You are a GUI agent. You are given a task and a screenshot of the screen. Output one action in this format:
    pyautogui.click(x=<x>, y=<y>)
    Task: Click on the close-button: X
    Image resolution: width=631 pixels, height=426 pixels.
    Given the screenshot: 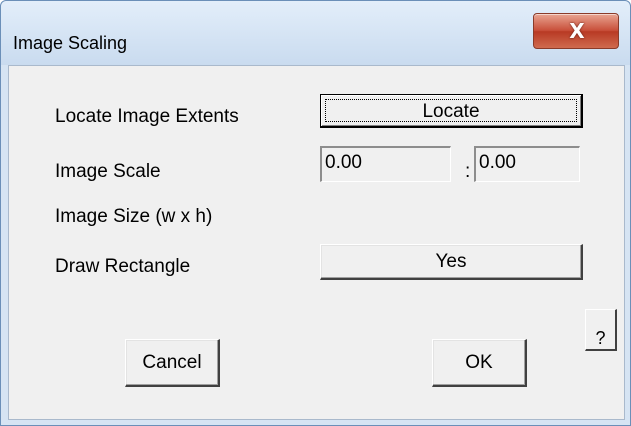 What is the action you would take?
    pyautogui.click(x=576, y=31)
    